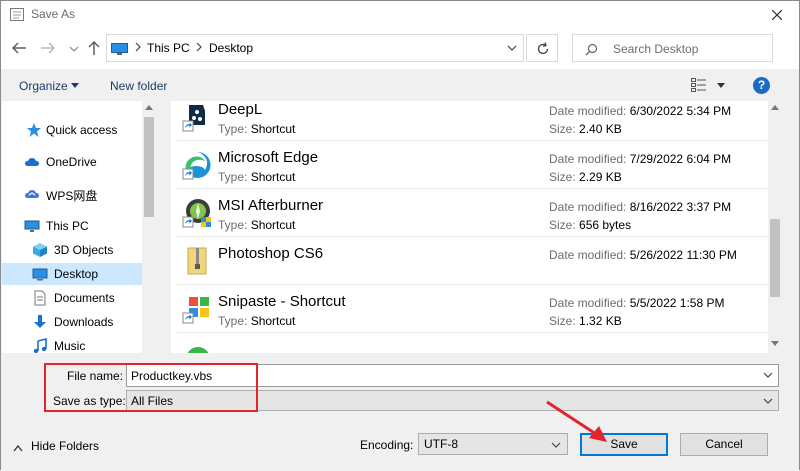 The height and width of the screenshot is (471, 800). What do you see at coordinates (84, 322) in the screenshot?
I see `sidebar-item-label: Downloads` at bounding box center [84, 322].